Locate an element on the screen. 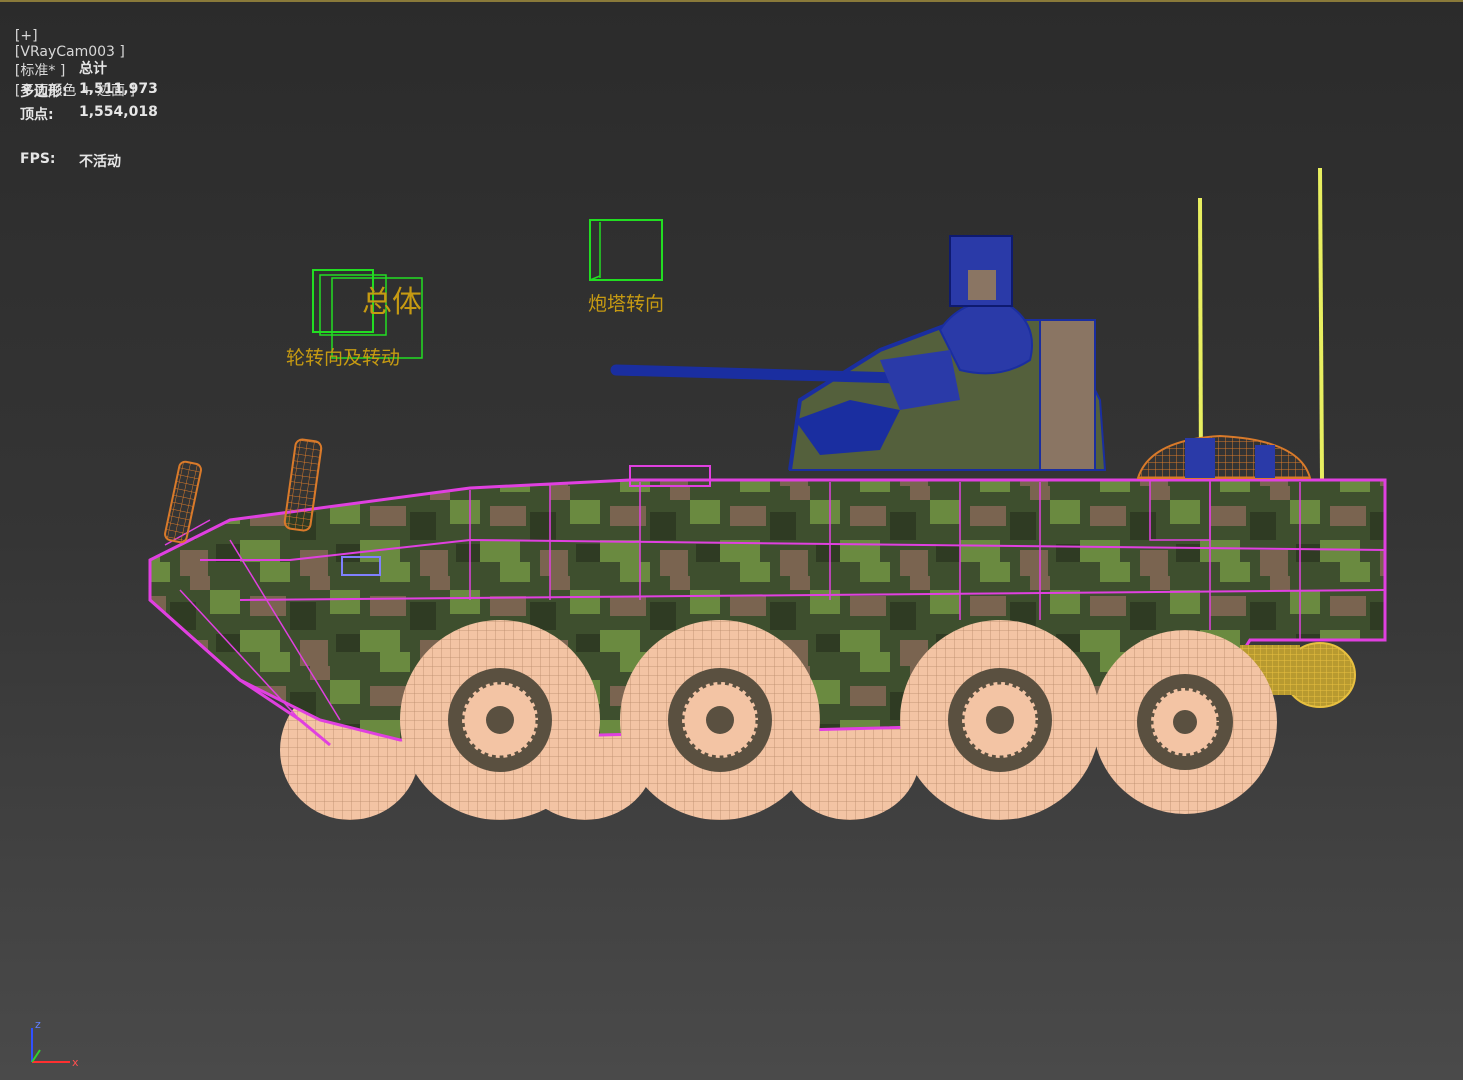 The height and width of the screenshot is (1080, 1463). helper-wheels-label: 轮转向及转动 is located at coordinates (343, 358).